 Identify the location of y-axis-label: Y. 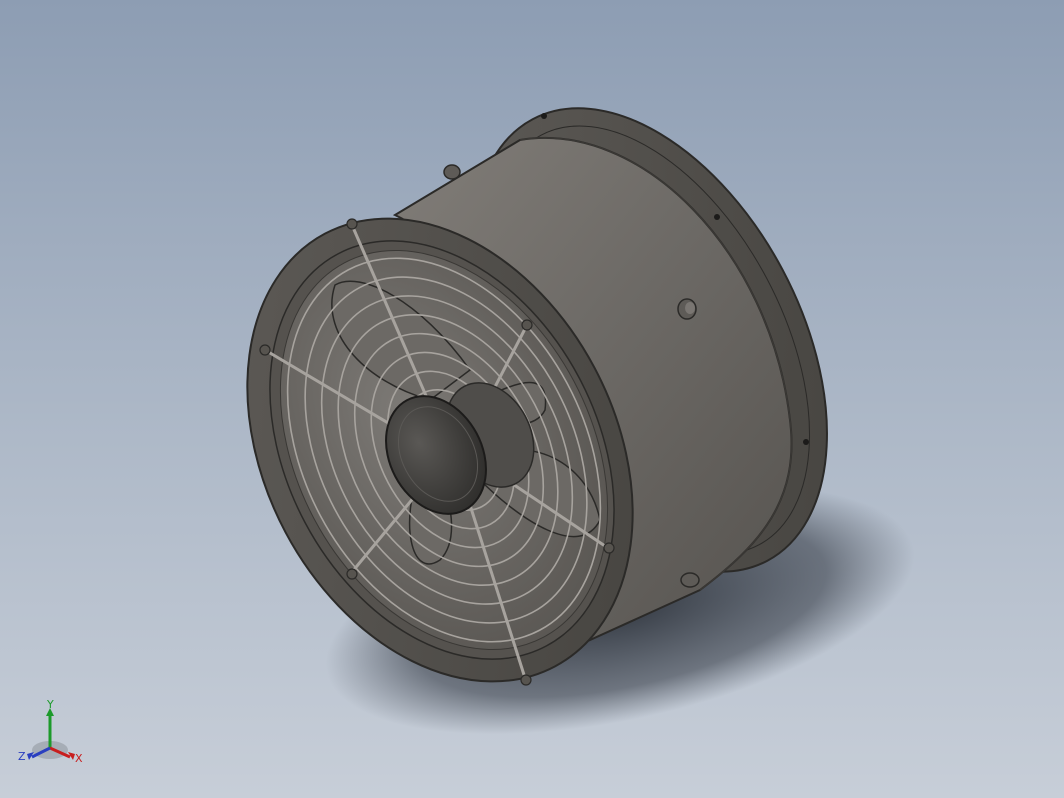
(50, 705).